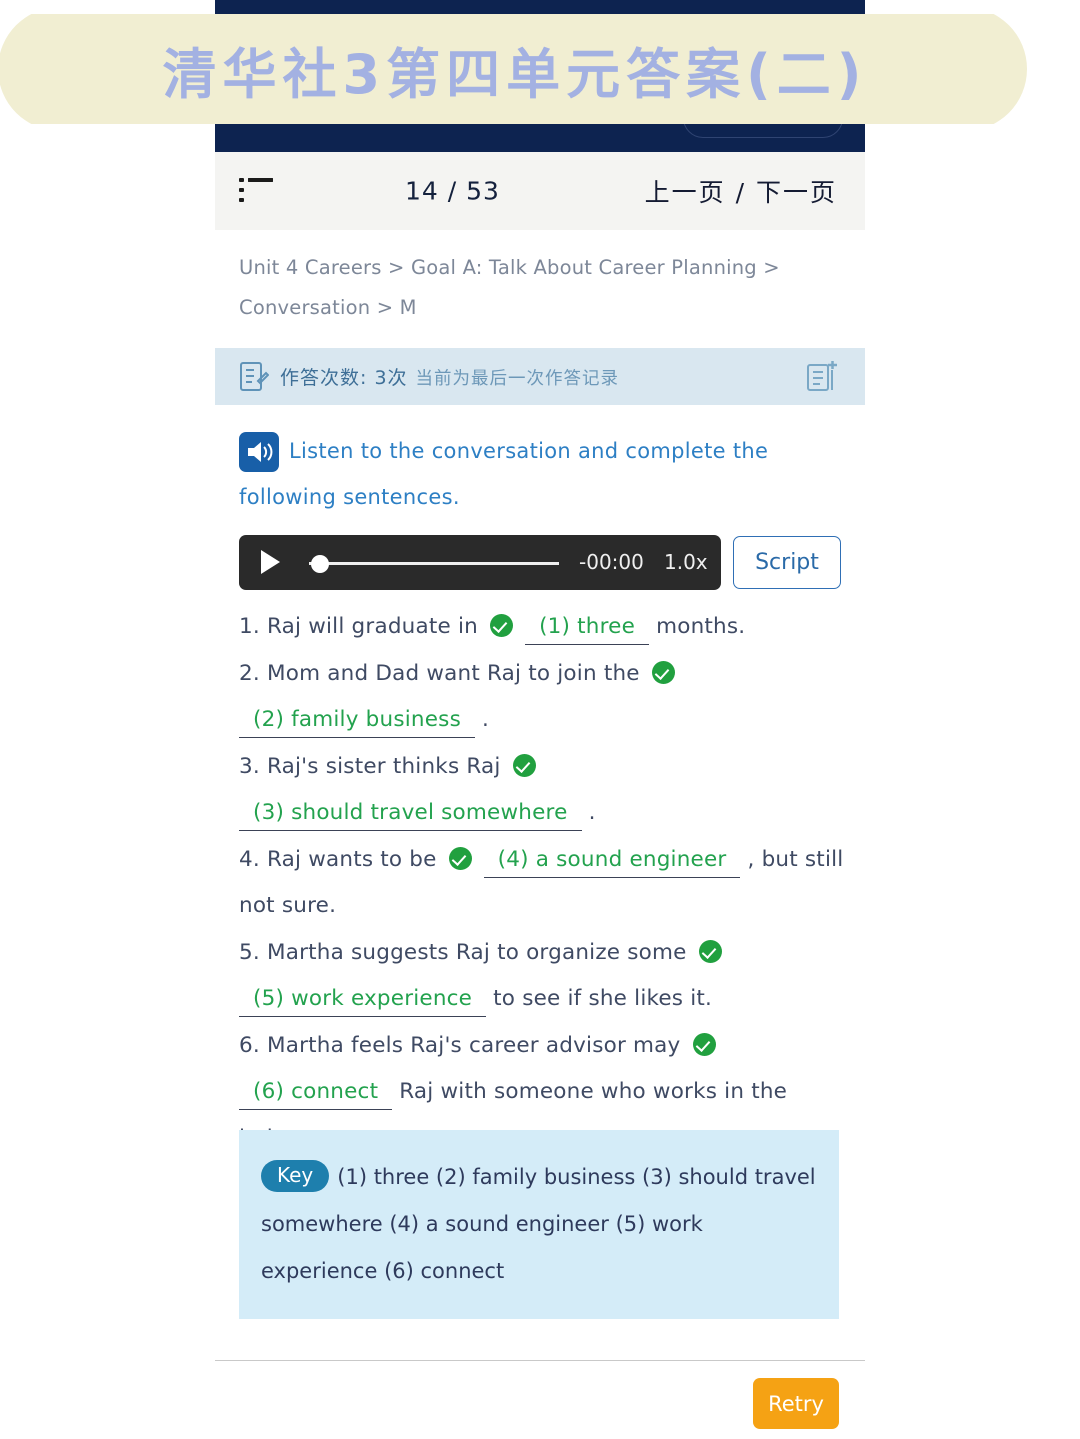  I want to click on page-count-label: 14 / 53, so click(452, 191).